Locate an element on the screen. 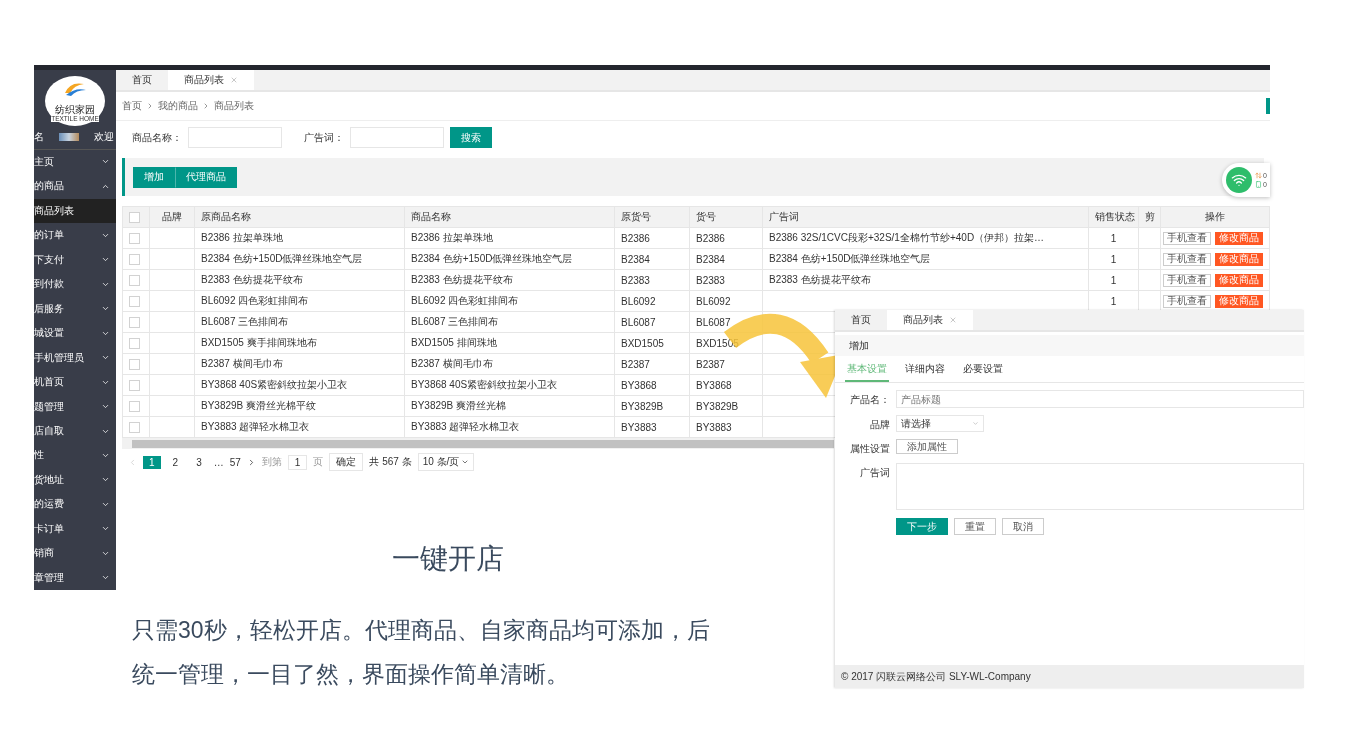 This screenshot has height=730, width=1352. sidebar-item: 的商品 is located at coordinates (75, 186).